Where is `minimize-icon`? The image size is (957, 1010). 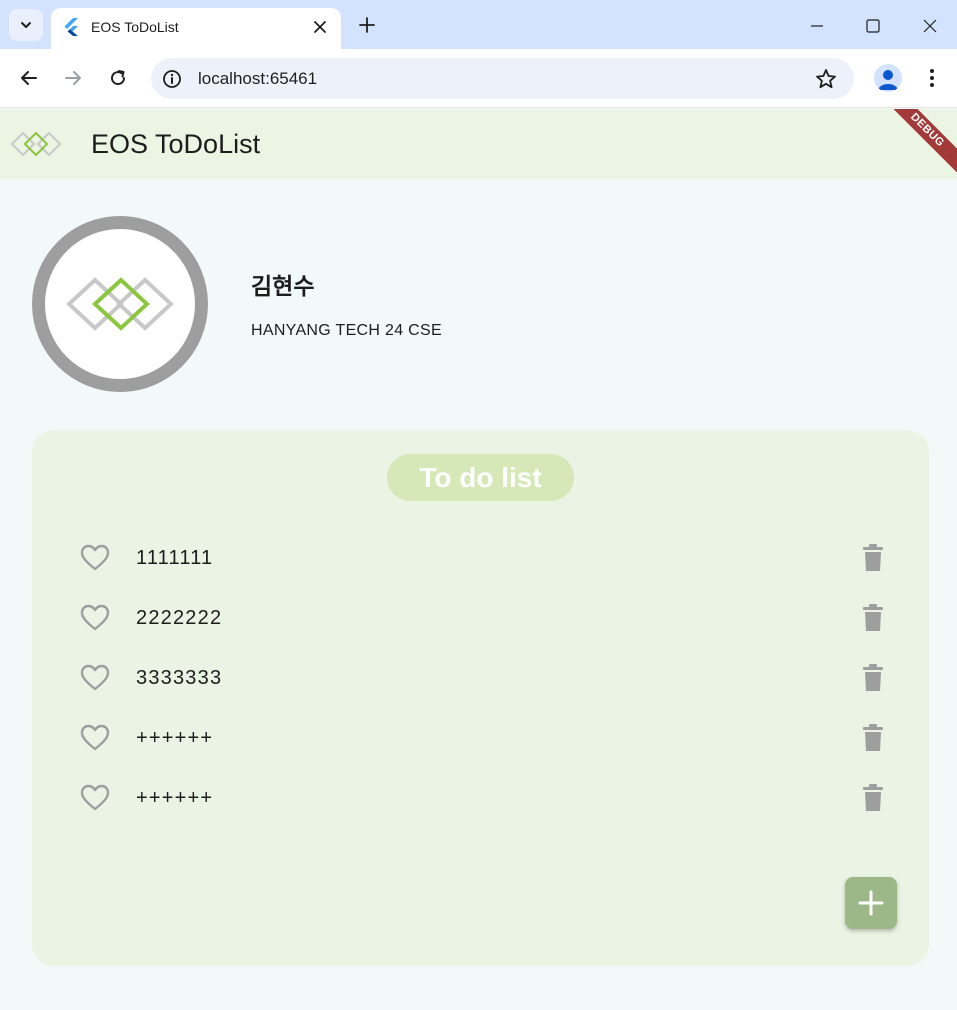
minimize-icon is located at coordinates (817, 26).